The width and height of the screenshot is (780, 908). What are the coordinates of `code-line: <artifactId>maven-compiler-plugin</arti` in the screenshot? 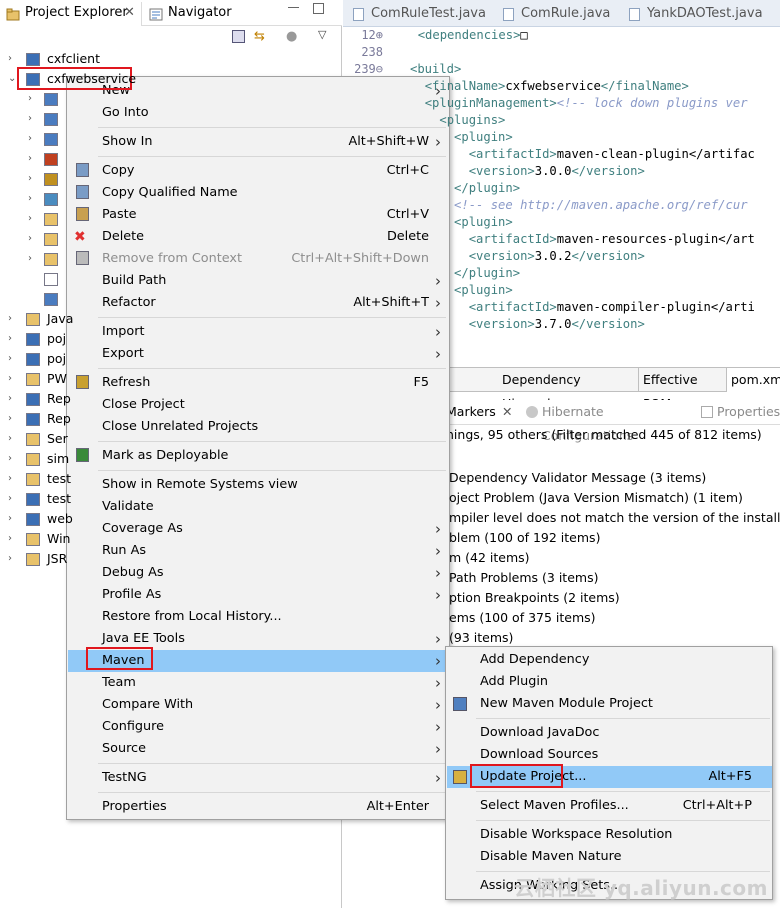 It's located at (582, 307).